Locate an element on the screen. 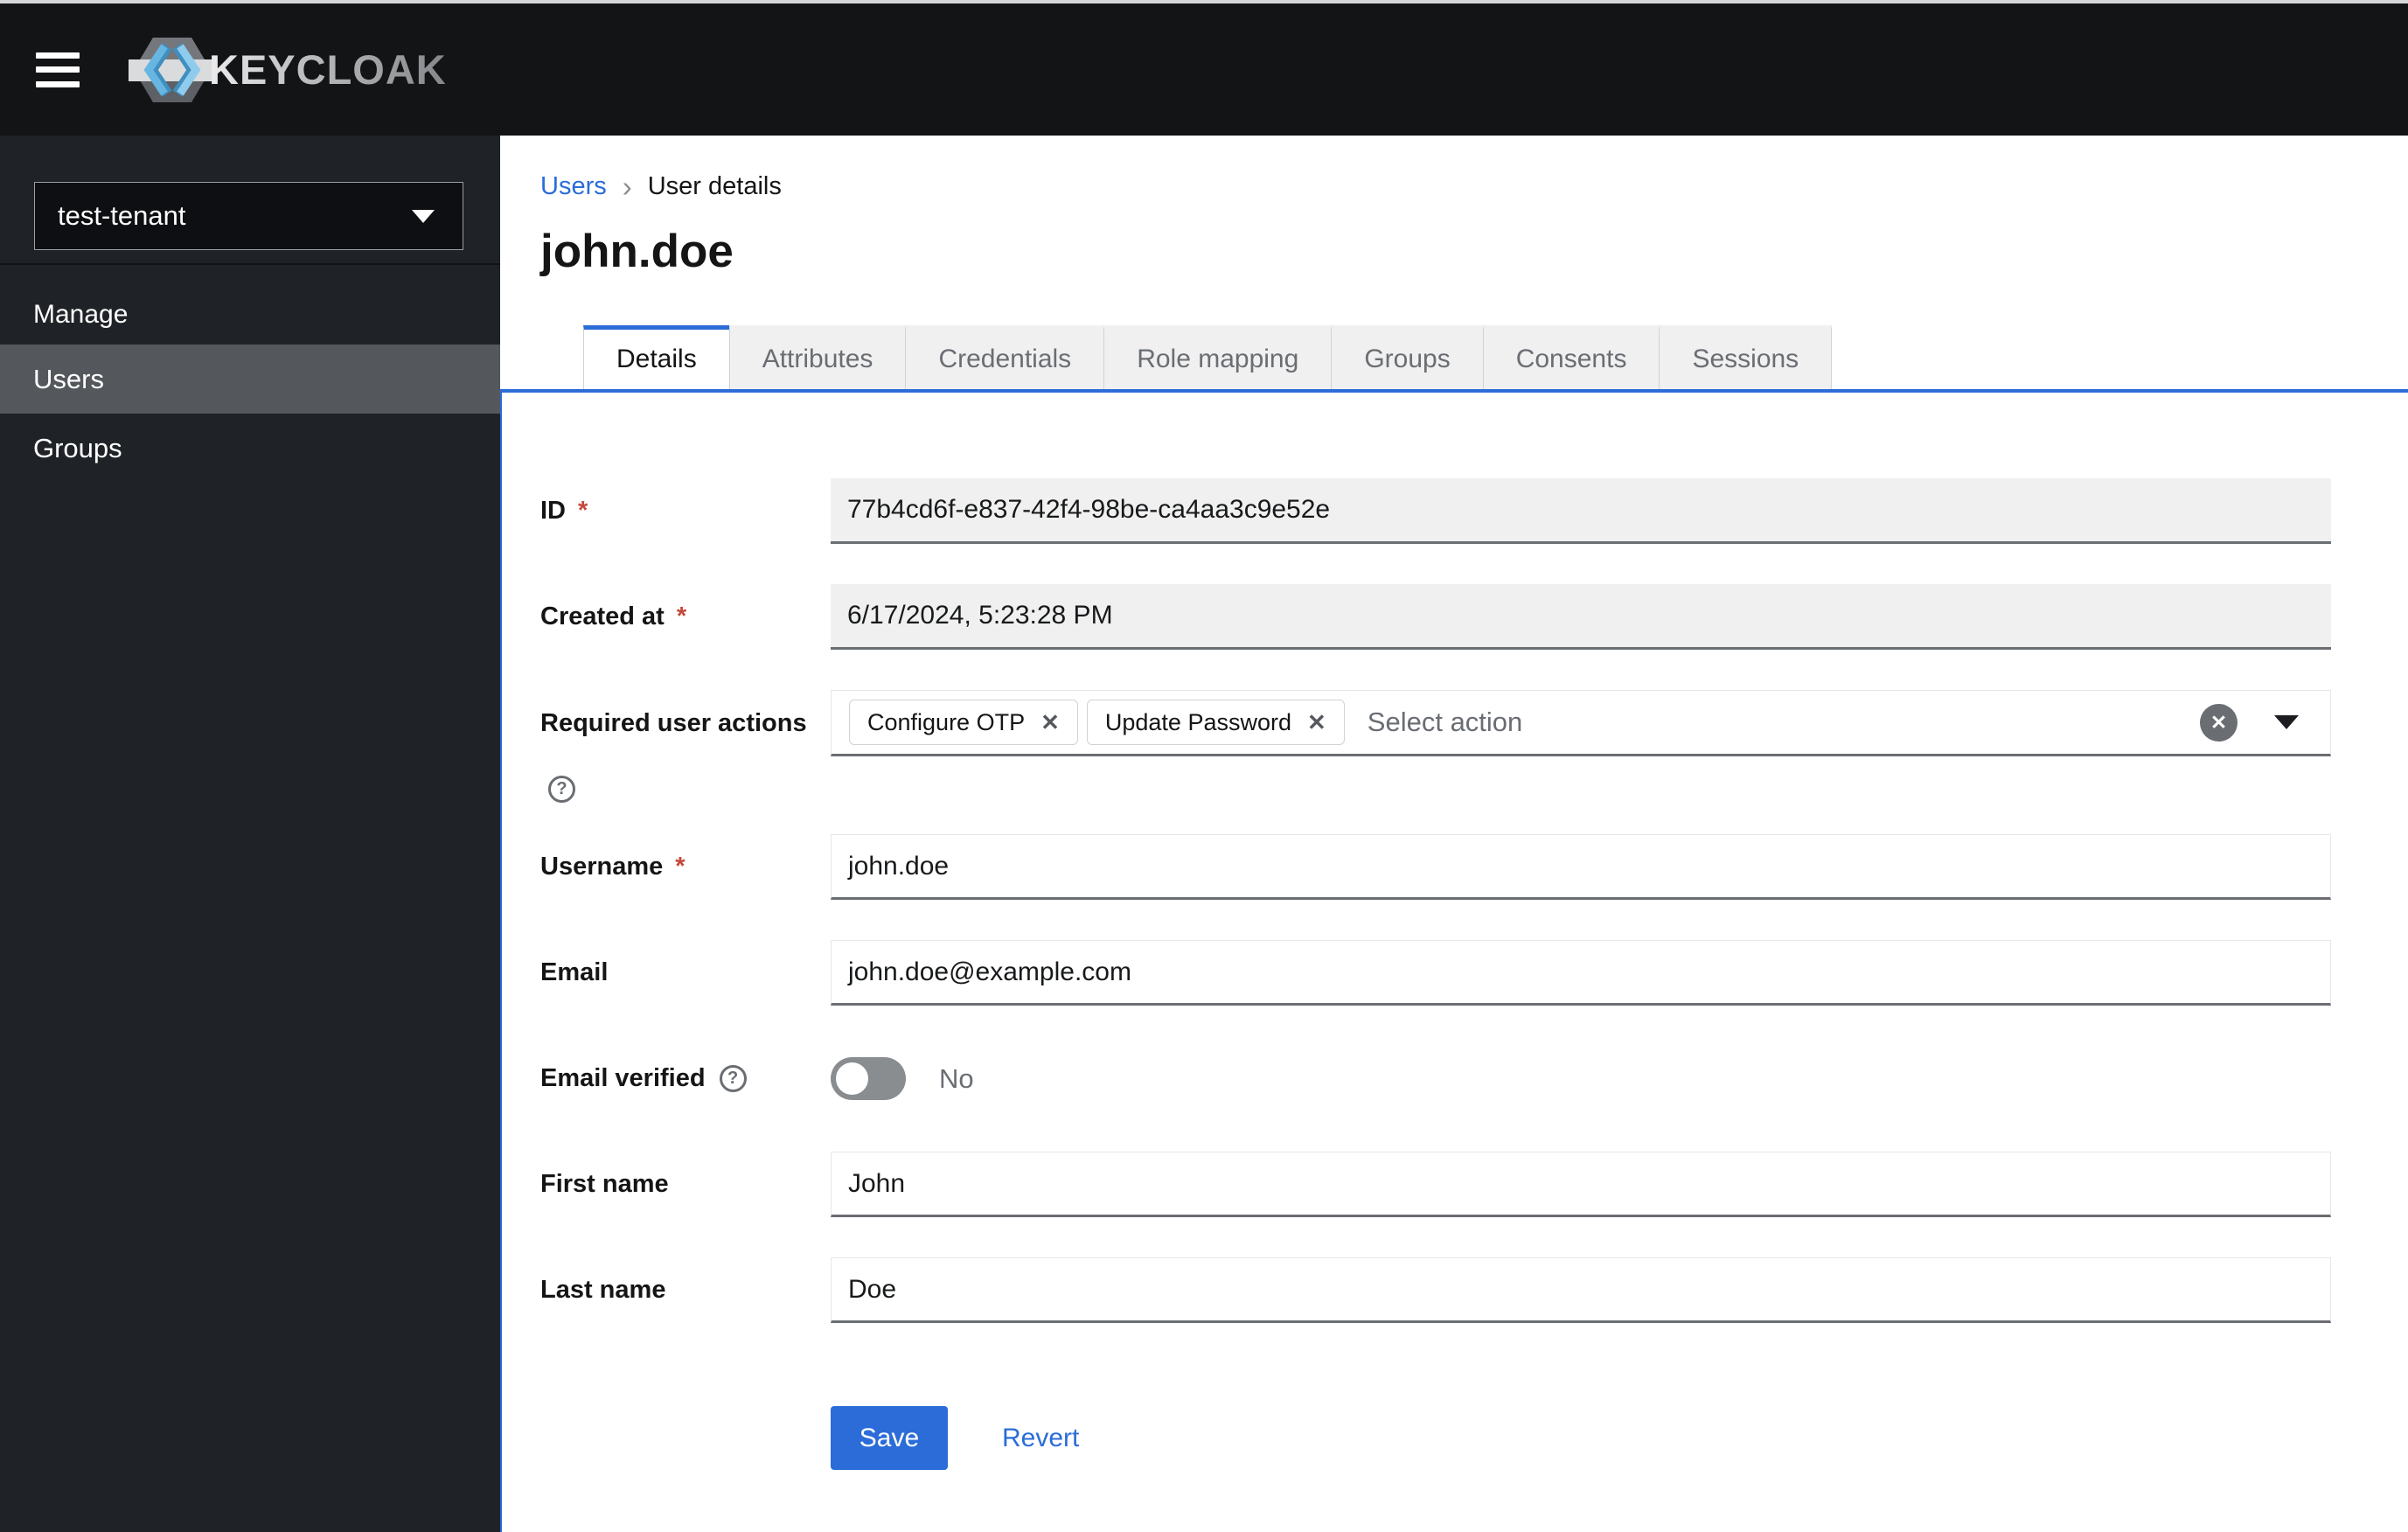 The image size is (2408, 1532). tenant-selector: test-tenant is located at coordinates (248, 216).